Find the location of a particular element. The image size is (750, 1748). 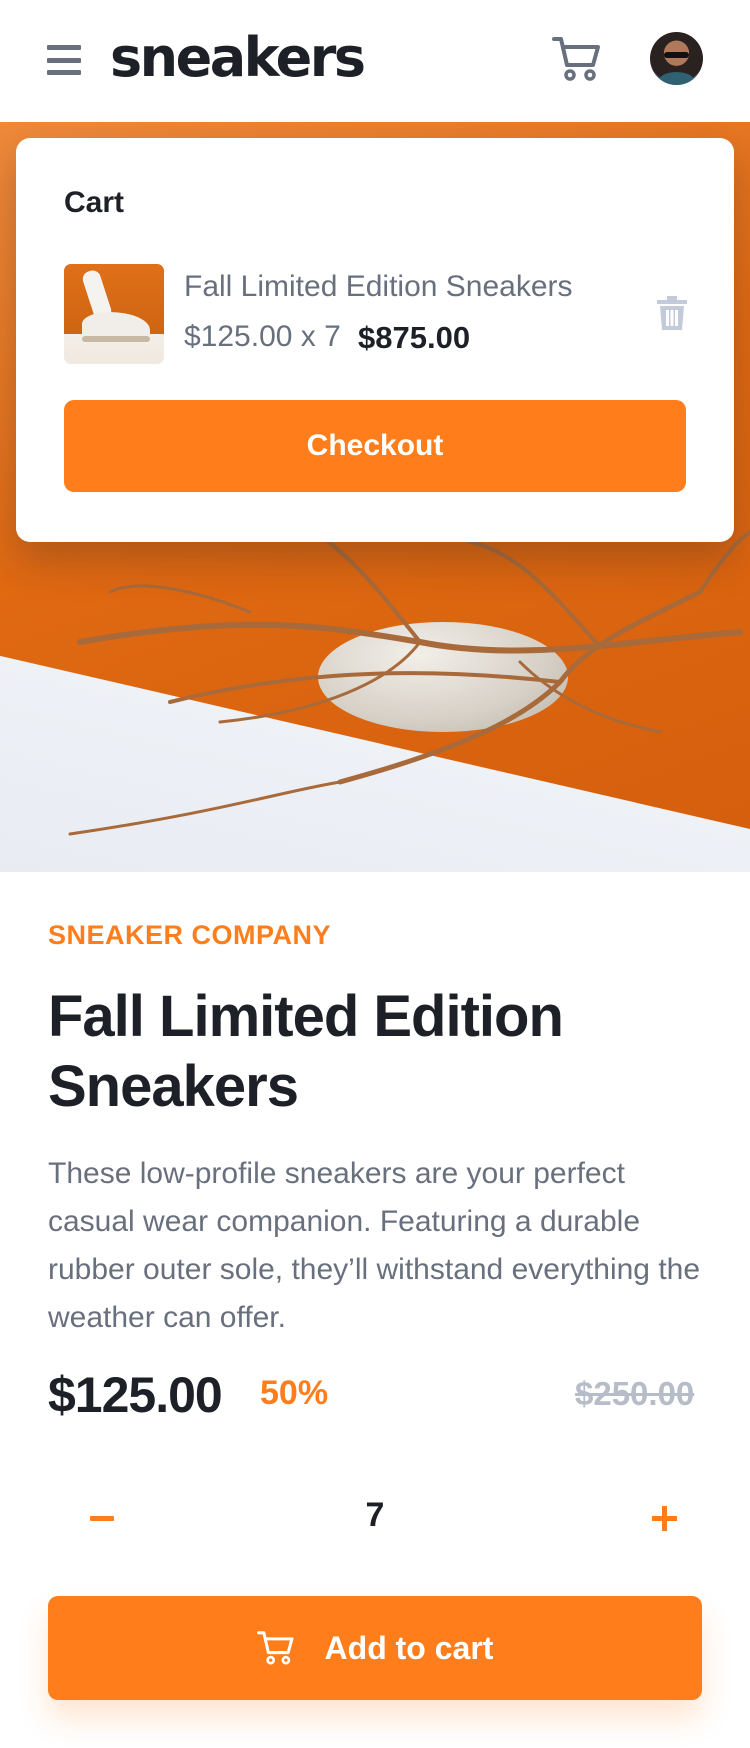

logo: sneakers is located at coordinates (238, 58).